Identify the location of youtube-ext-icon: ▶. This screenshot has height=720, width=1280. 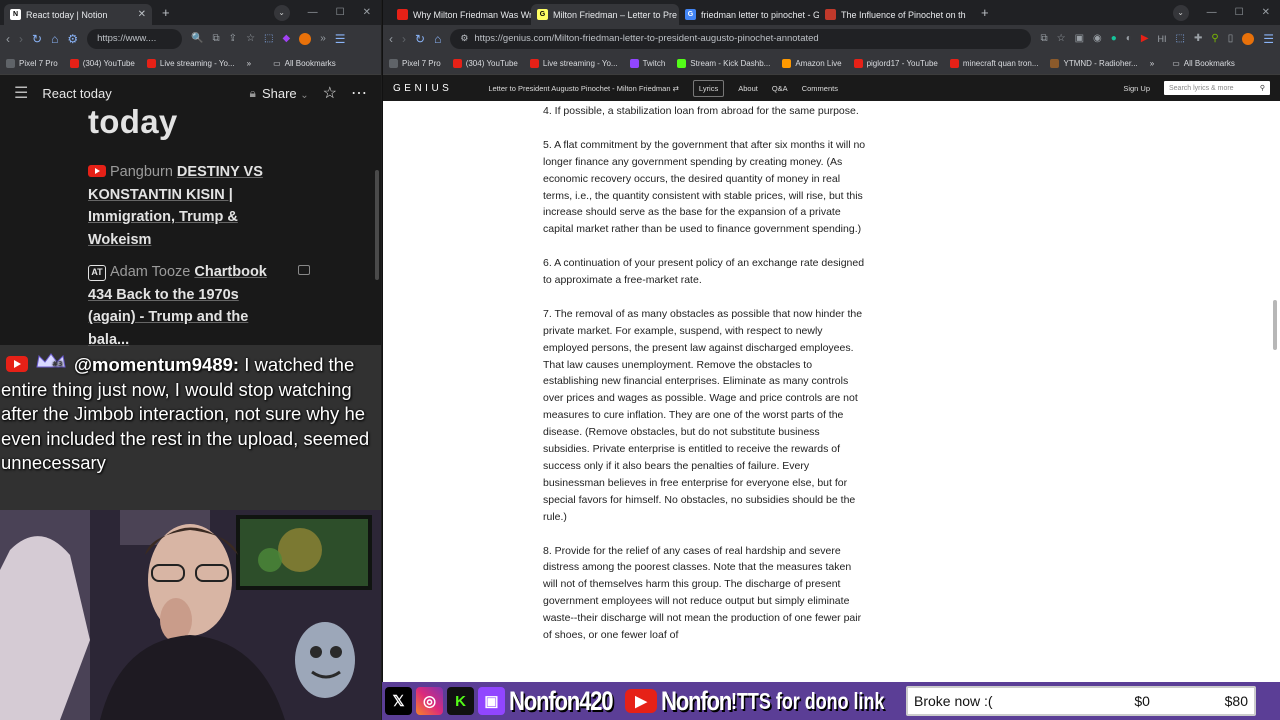
(1145, 38).